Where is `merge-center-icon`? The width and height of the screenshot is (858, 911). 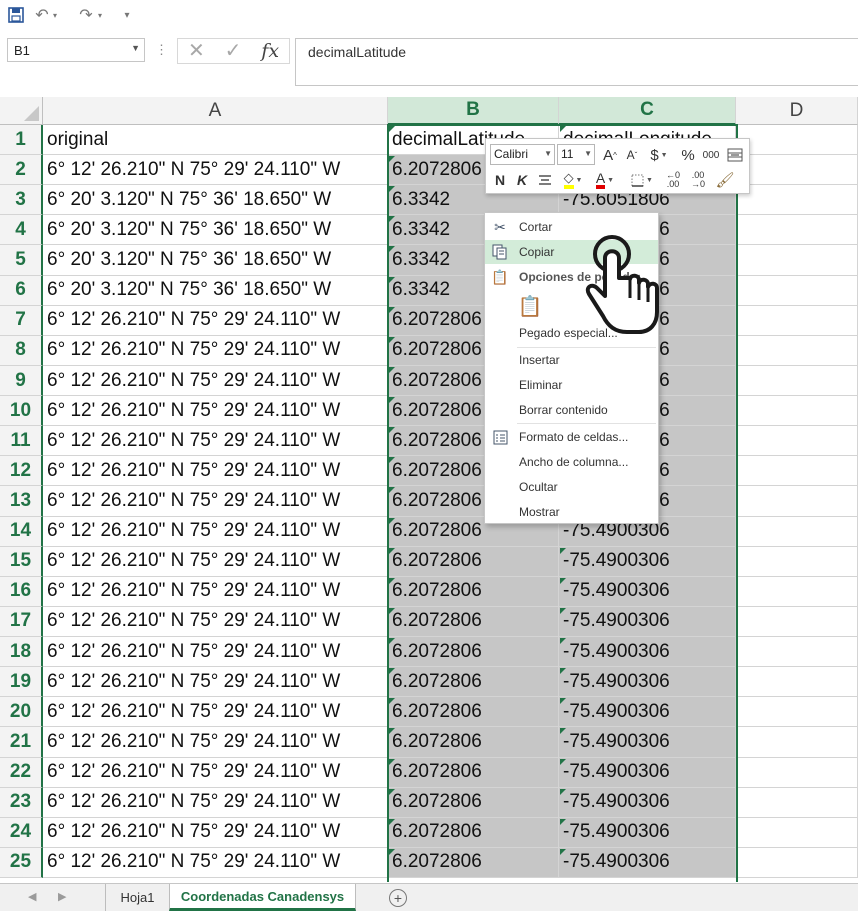 merge-center-icon is located at coordinates (735, 155).